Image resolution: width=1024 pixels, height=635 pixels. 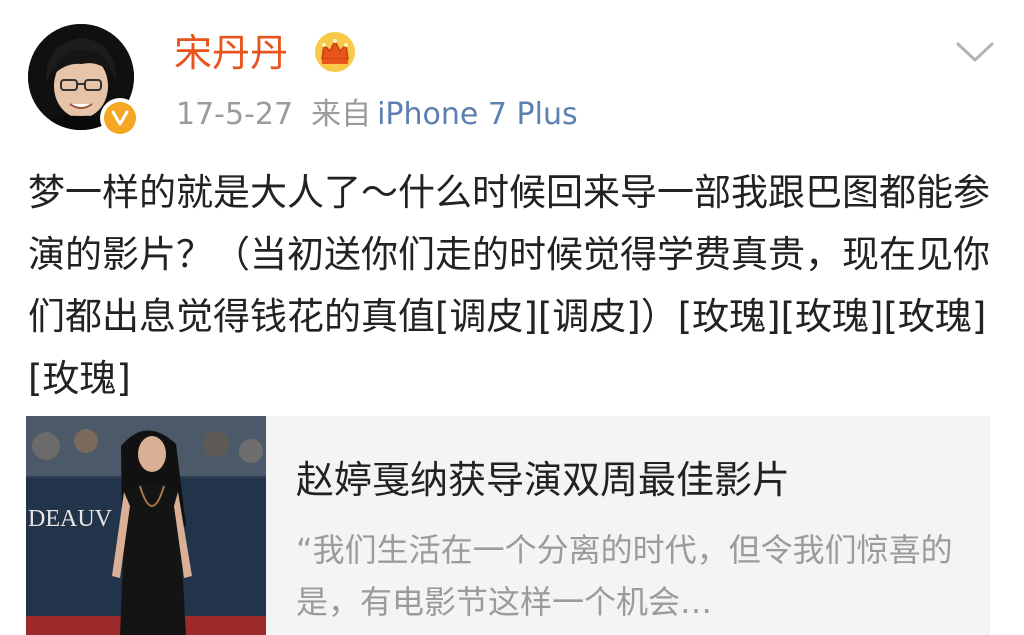 What do you see at coordinates (70, 519) in the screenshot?
I see `thumbnail-backdrop-text: DEAUV` at bounding box center [70, 519].